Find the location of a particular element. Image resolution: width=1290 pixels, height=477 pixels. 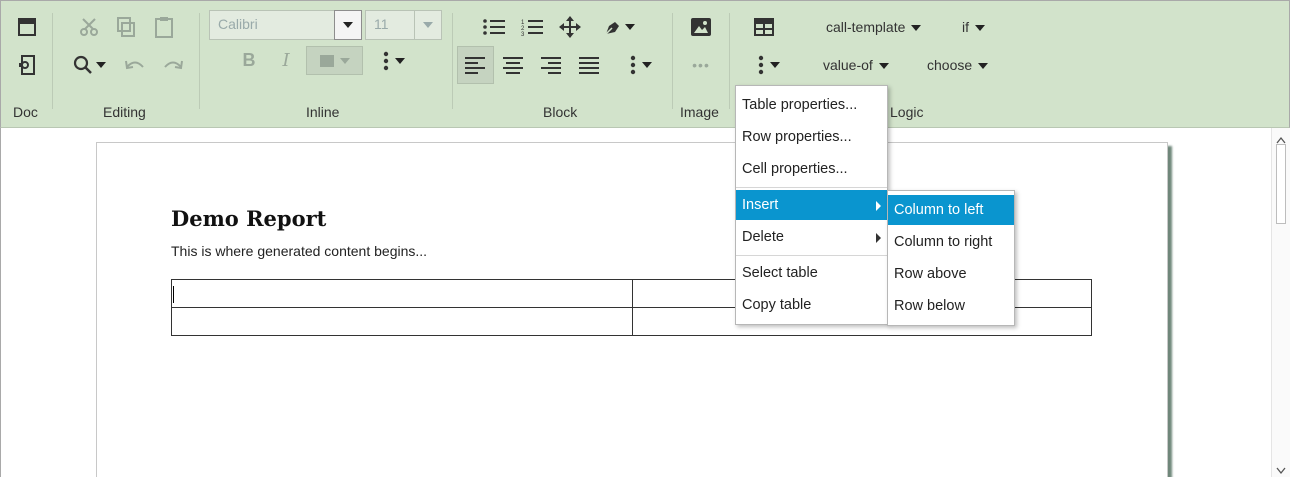

menu-item-insert: Insert is located at coordinates (811, 205).